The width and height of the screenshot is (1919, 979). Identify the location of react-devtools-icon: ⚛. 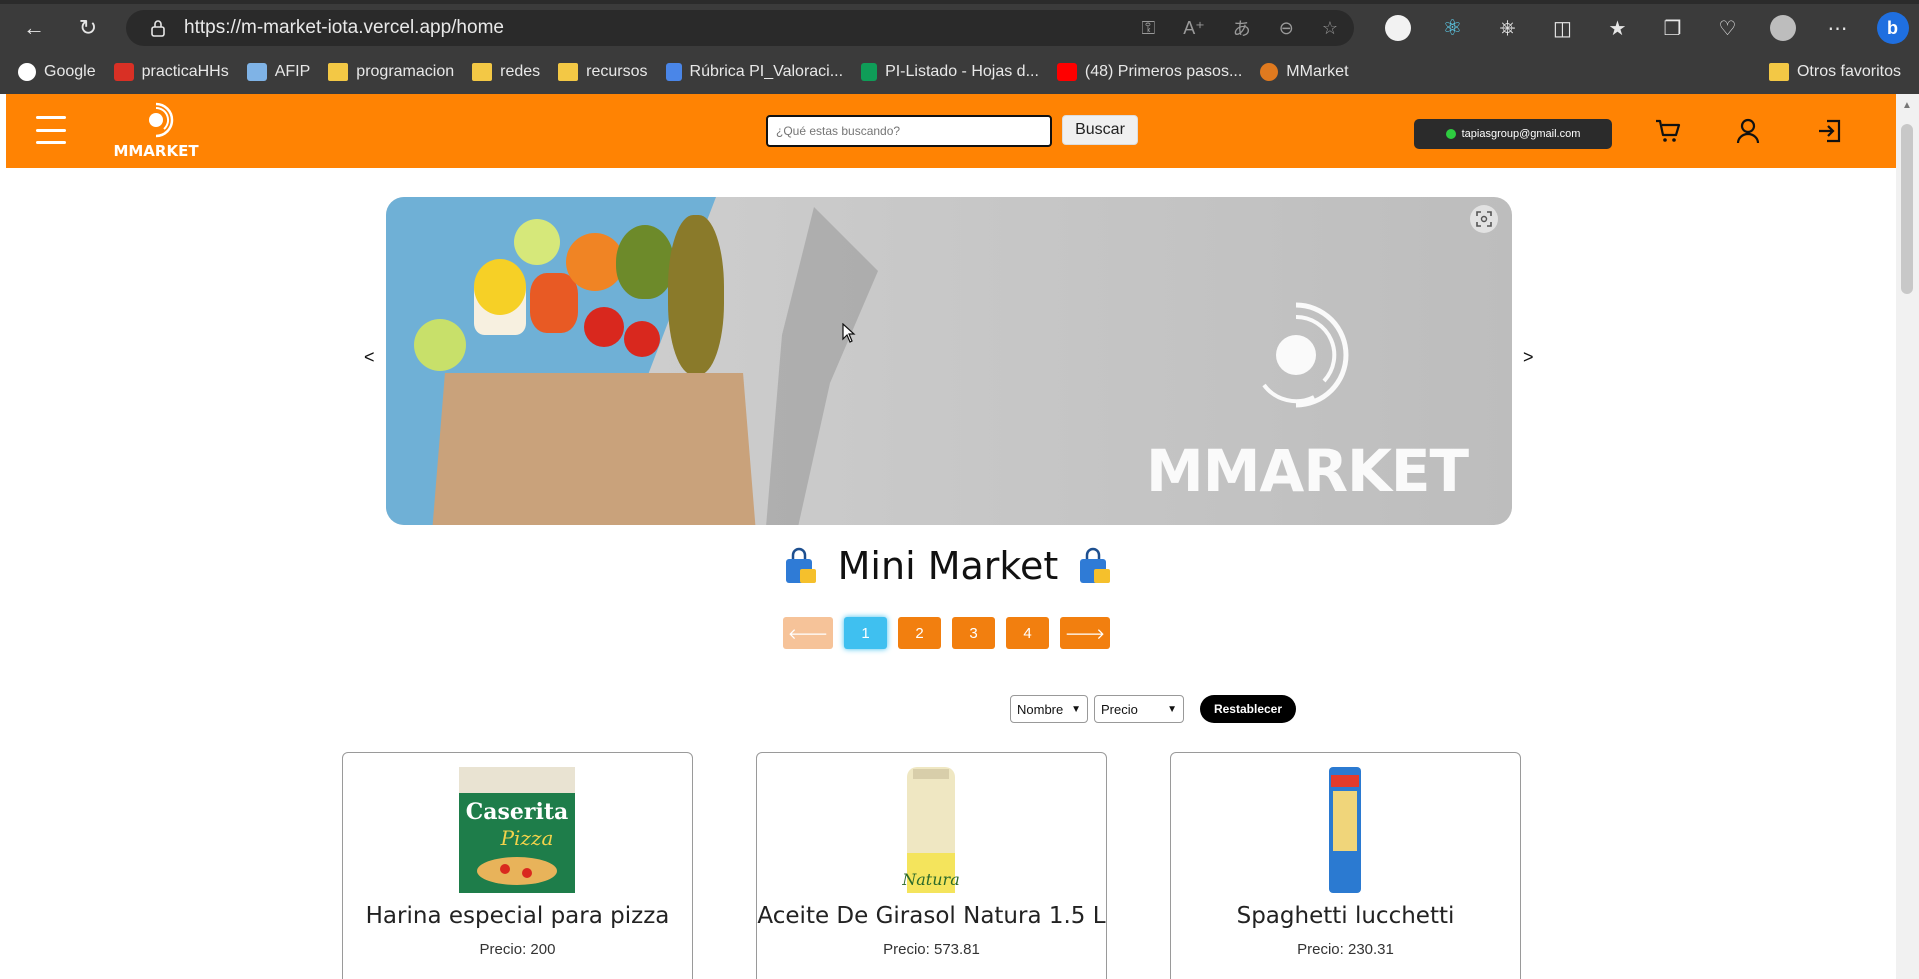
(1452, 28).